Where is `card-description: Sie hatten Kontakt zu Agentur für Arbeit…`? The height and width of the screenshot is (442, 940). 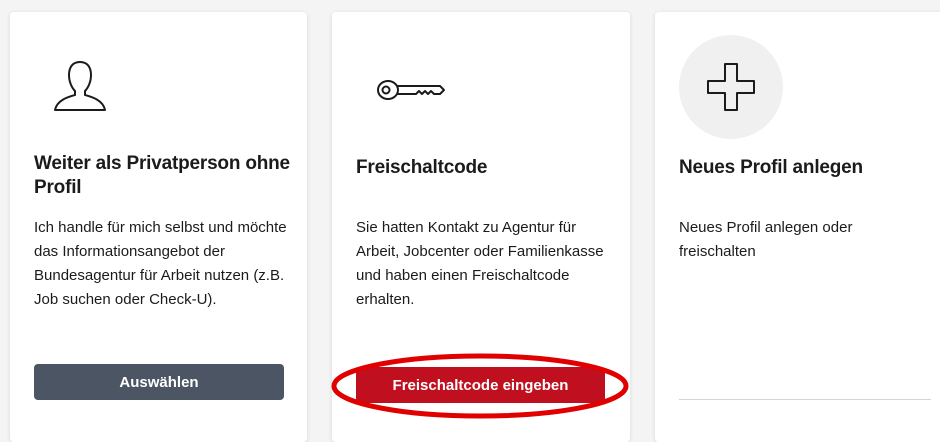 card-description: Sie hatten Kontakt zu Agentur für Arbeit… is located at coordinates (480, 263).